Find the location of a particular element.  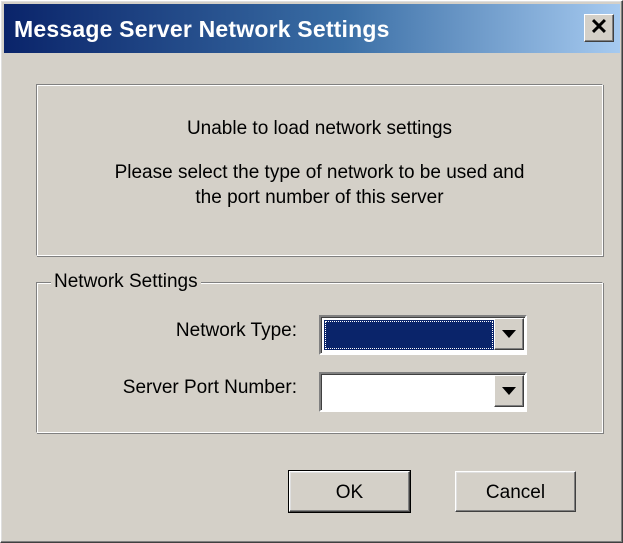

cancel-button: Cancel is located at coordinates (515, 491).